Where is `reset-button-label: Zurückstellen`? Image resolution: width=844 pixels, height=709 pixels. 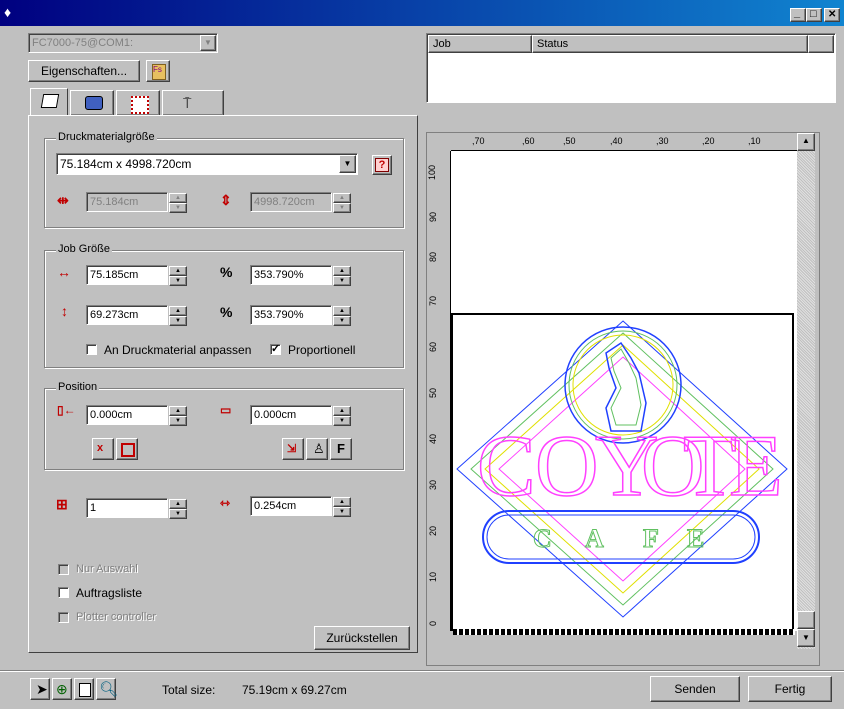
reset-button-label: Zurückstellen is located at coordinates (362, 638).